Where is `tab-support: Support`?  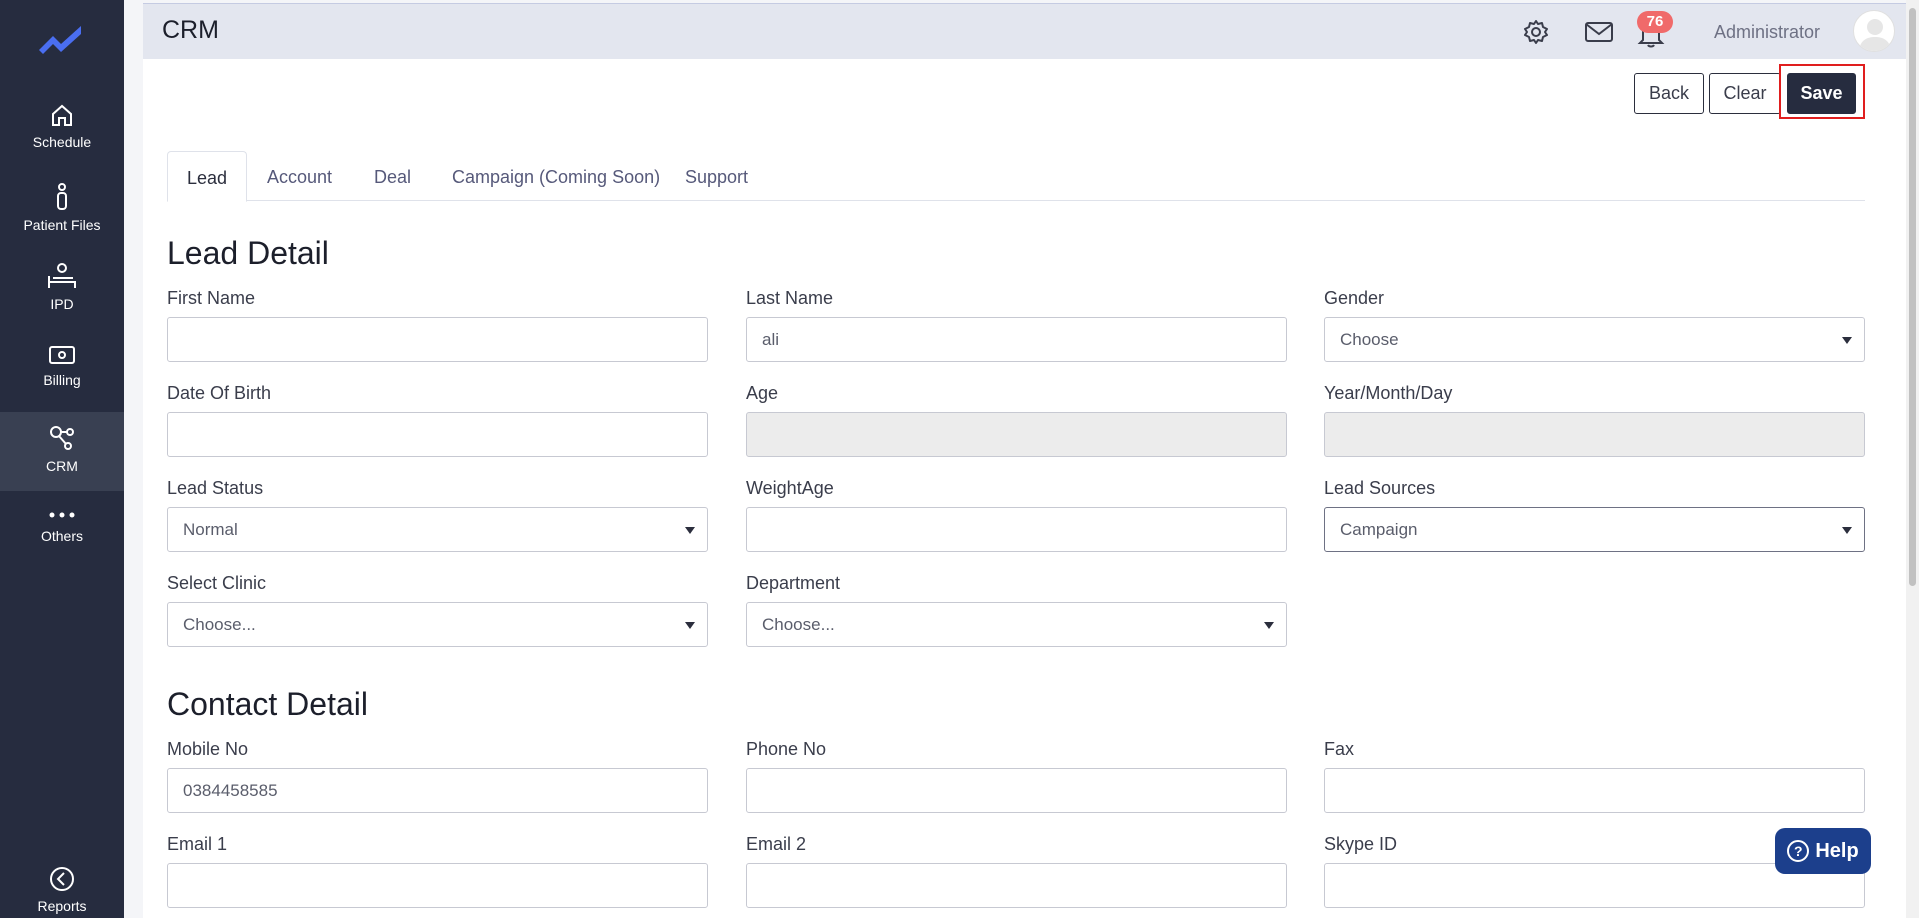 tab-support: Support is located at coordinates (716, 176).